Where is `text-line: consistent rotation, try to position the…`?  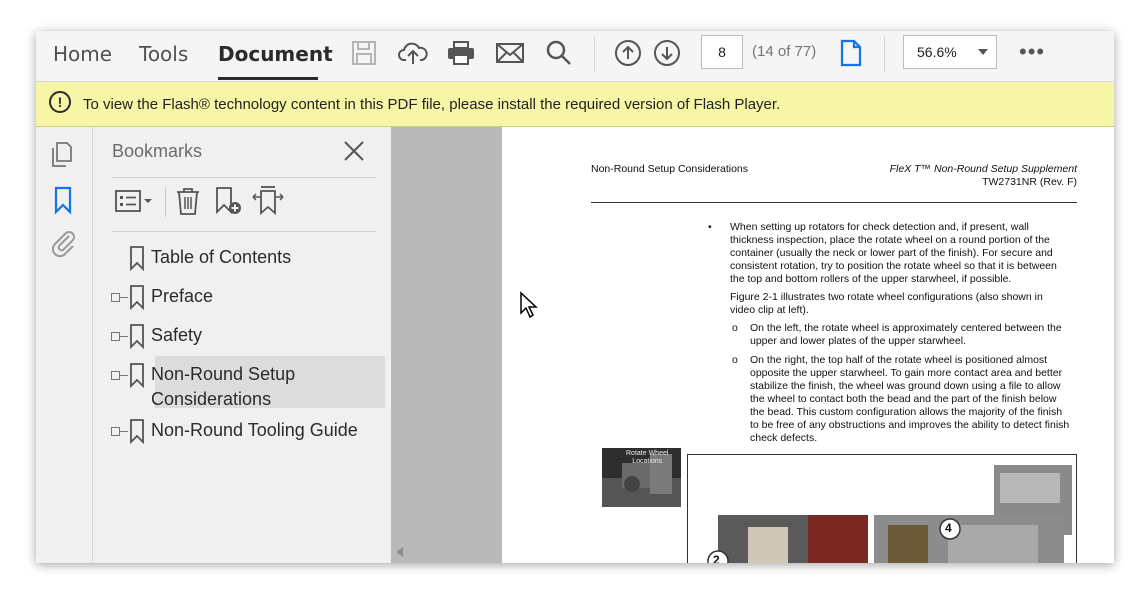 text-line: consistent rotation, try to position the… is located at coordinates (893, 266).